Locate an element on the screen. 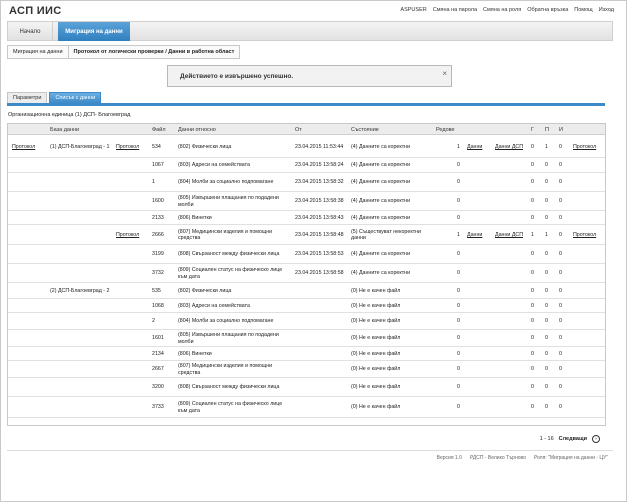 This screenshot has height=502, width=627. feedback-link: Обратна връзка is located at coordinates (547, 10).